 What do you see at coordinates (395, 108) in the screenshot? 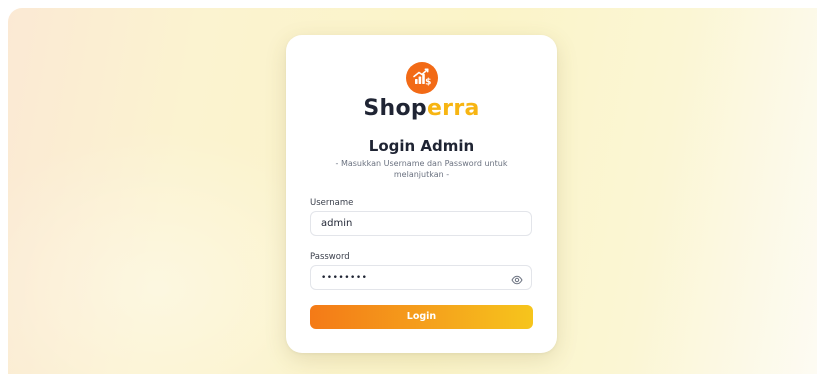
I see `brand-name-part1: Shop` at bounding box center [395, 108].